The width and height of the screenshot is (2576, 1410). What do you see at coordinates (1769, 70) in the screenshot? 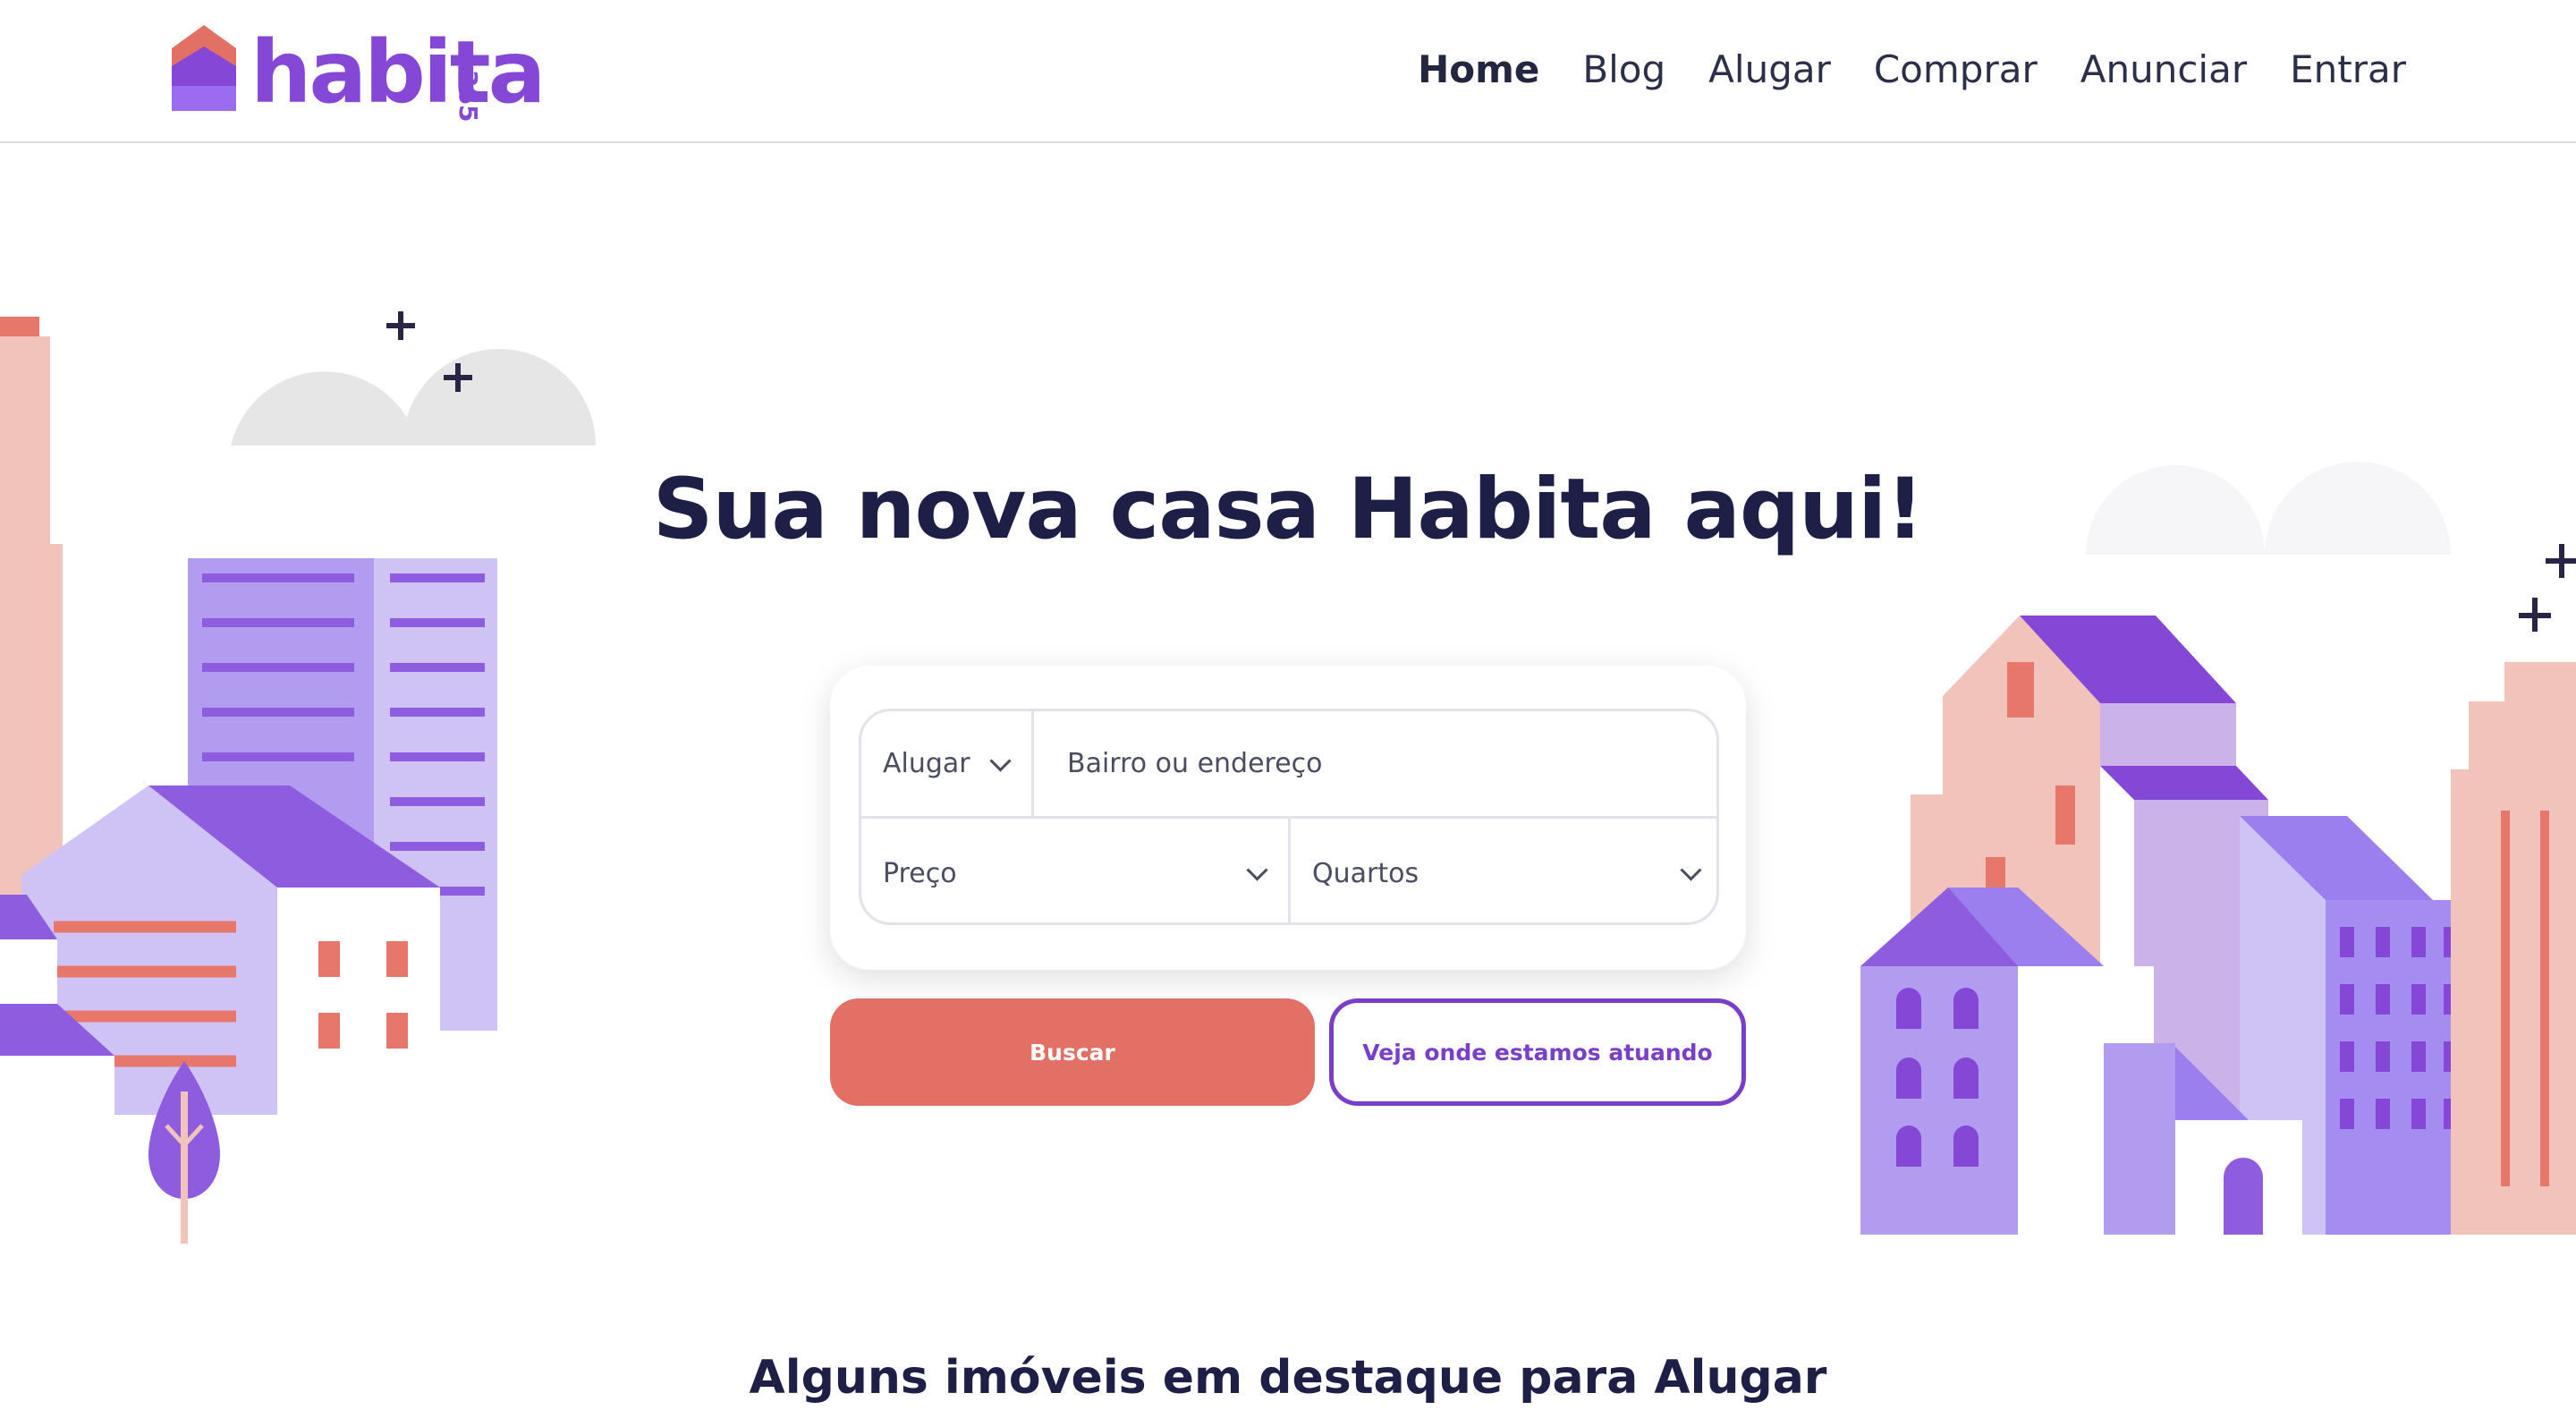
I see `nav-alugar-link: Alugar` at bounding box center [1769, 70].